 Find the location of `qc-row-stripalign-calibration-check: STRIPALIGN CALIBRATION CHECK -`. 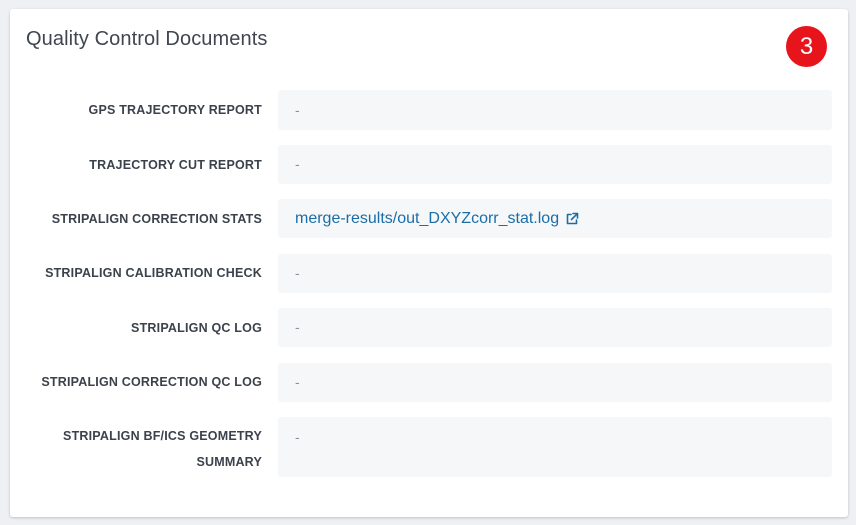

qc-row-stripalign-calibration-check: STRIPALIGN CALIBRATION CHECK - is located at coordinates (429, 273).